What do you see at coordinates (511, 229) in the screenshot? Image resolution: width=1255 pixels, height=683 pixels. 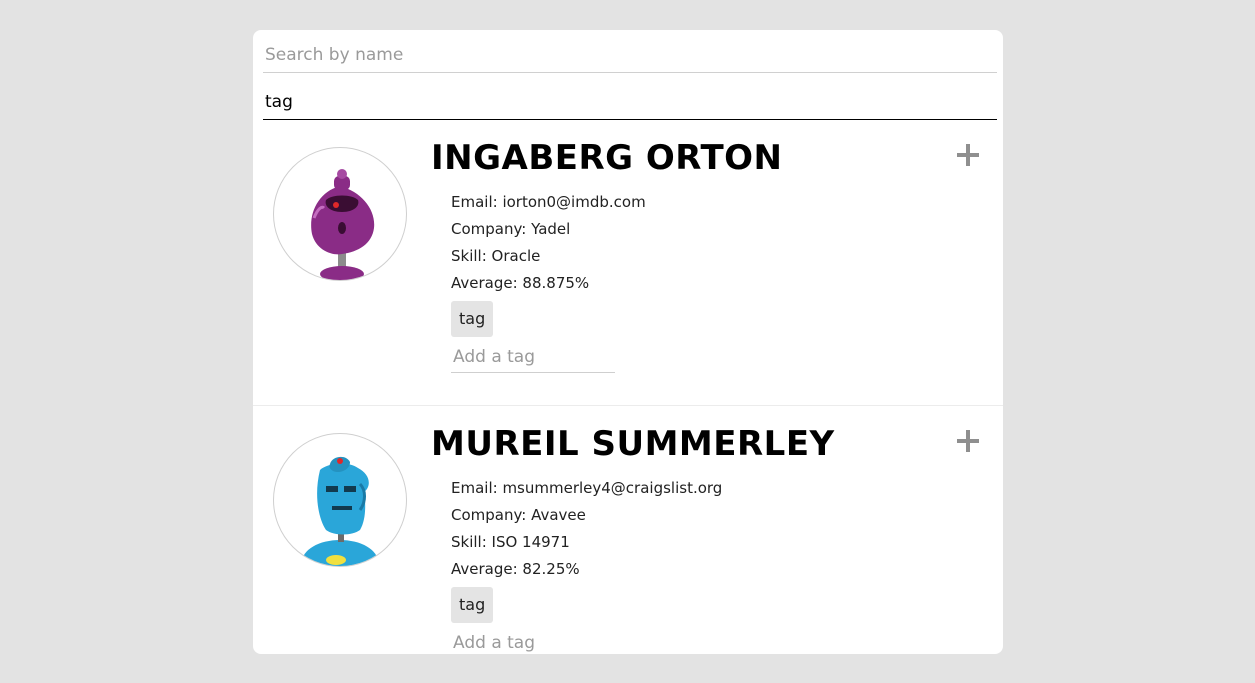 I see `student-company: Company: Yadel` at bounding box center [511, 229].